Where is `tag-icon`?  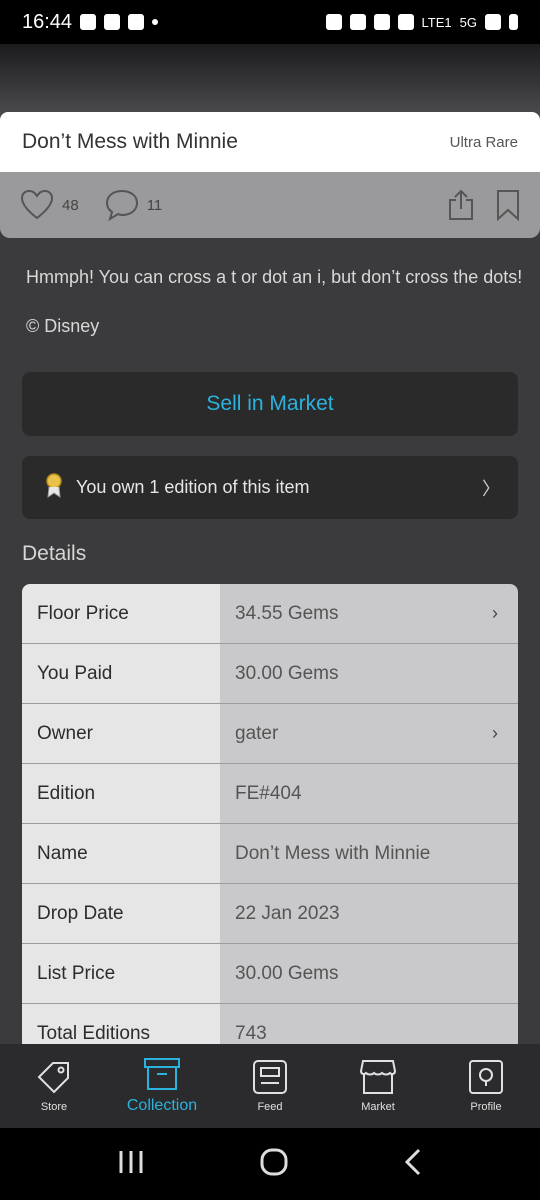
tag-icon is located at coordinates (53, 1078).